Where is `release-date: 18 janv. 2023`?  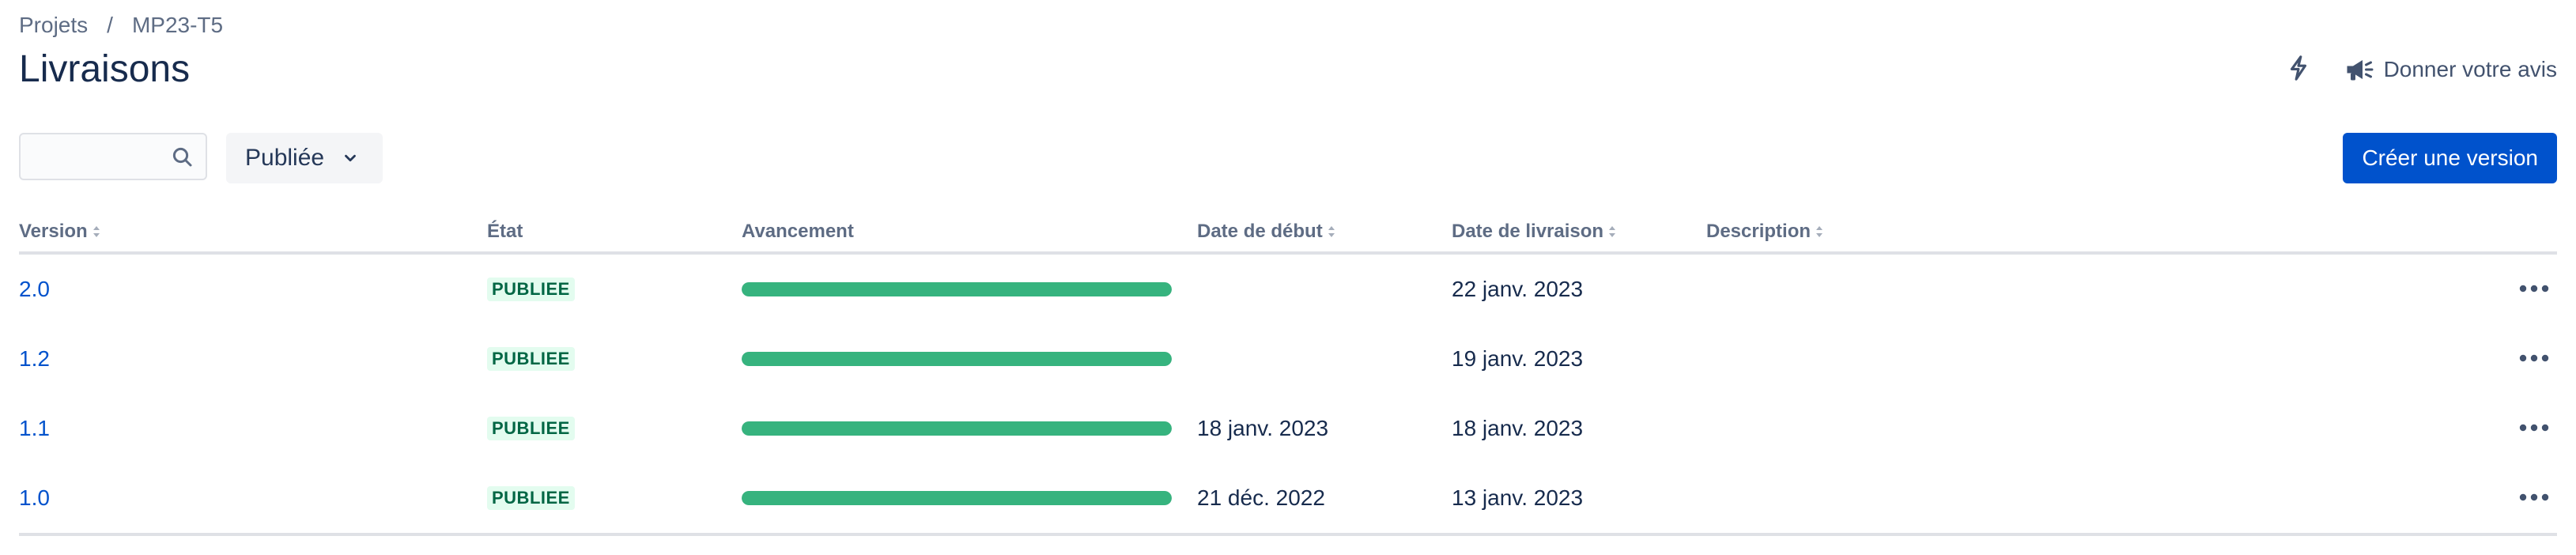 release-date: 18 janv. 2023 is located at coordinates (1518, 428).